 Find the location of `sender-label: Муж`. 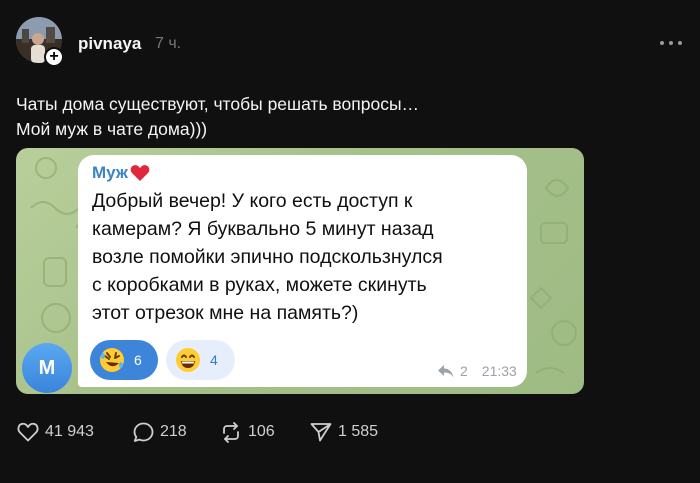

sender-label: Муж is located at coordinates (110, 172).